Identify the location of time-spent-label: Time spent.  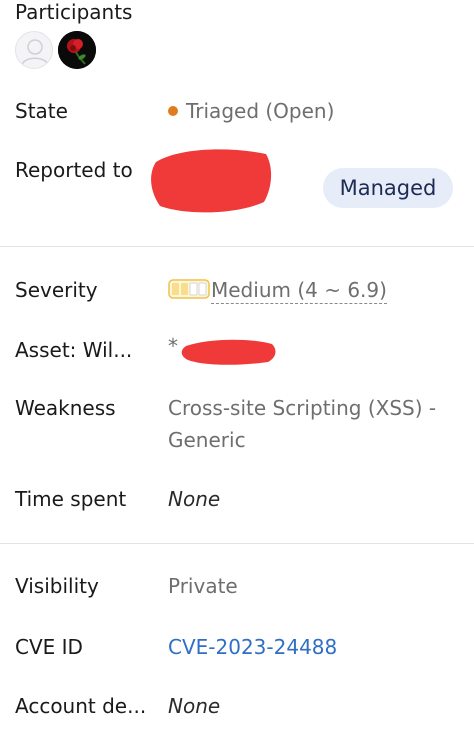
(71, 499).